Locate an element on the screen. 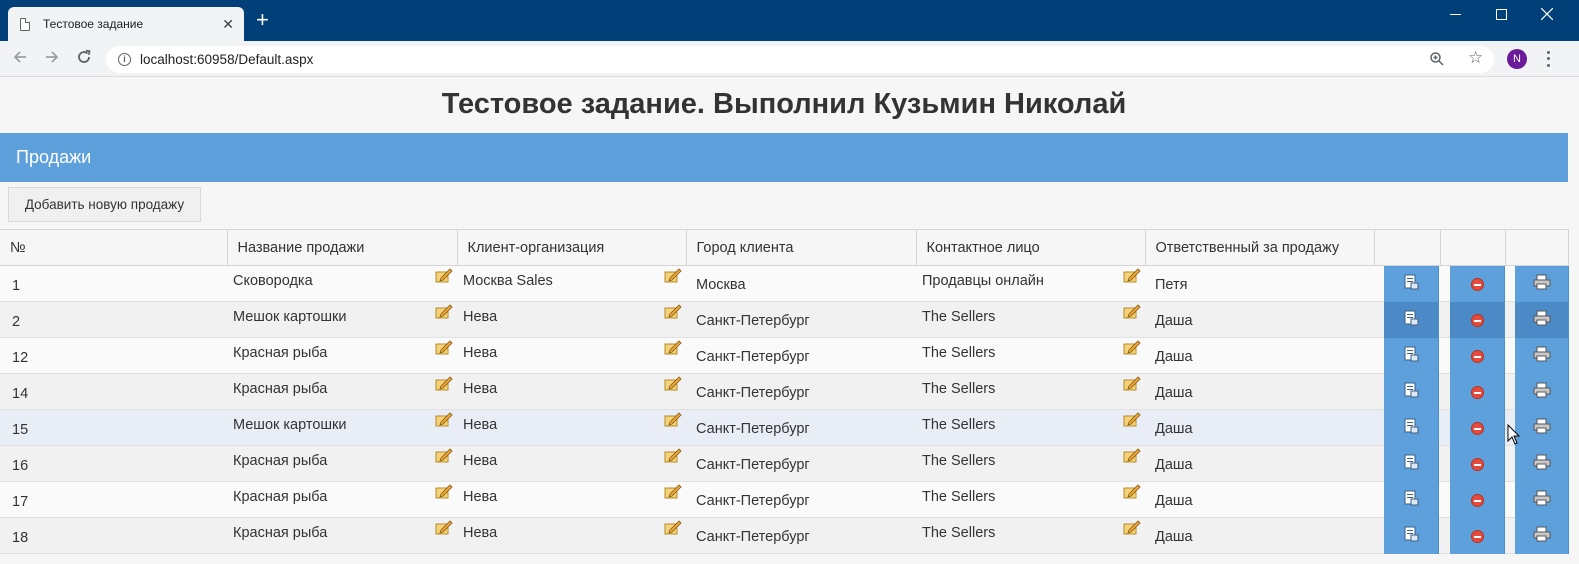  cell-sale: Сковородка is located at coordinates (342, 283).